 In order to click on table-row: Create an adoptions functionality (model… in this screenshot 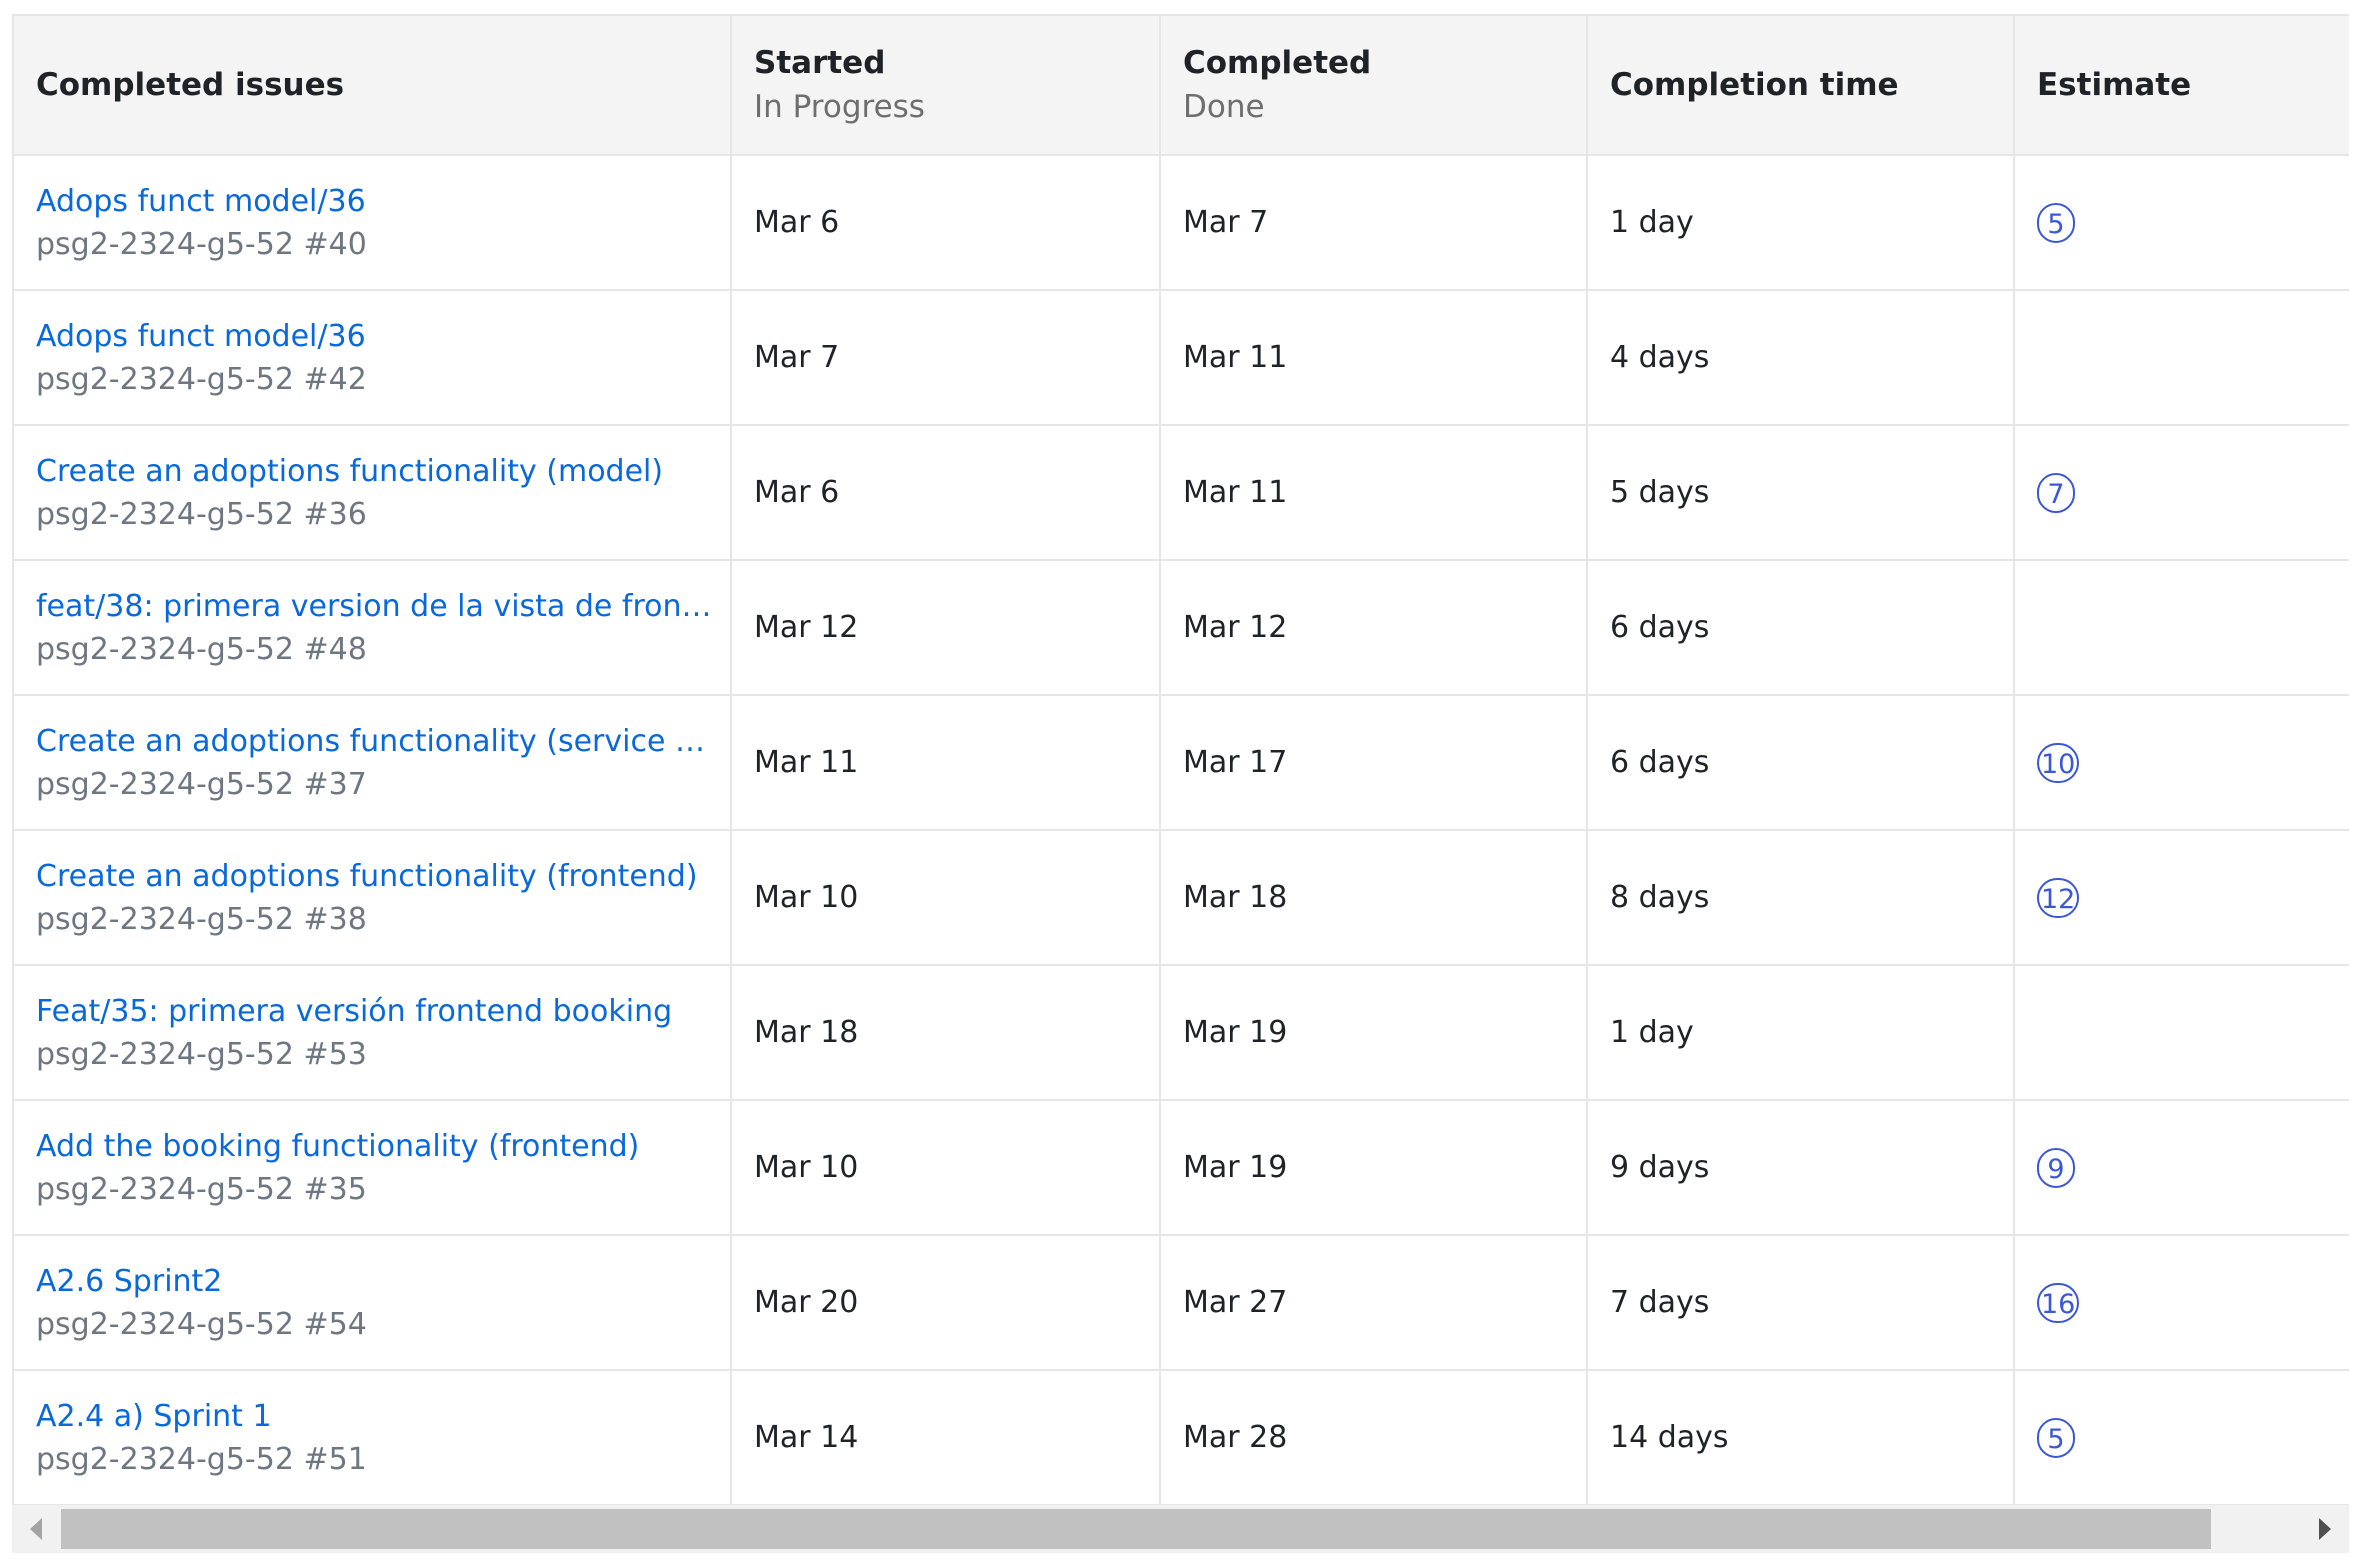, I will do `click(1180, 492)`.